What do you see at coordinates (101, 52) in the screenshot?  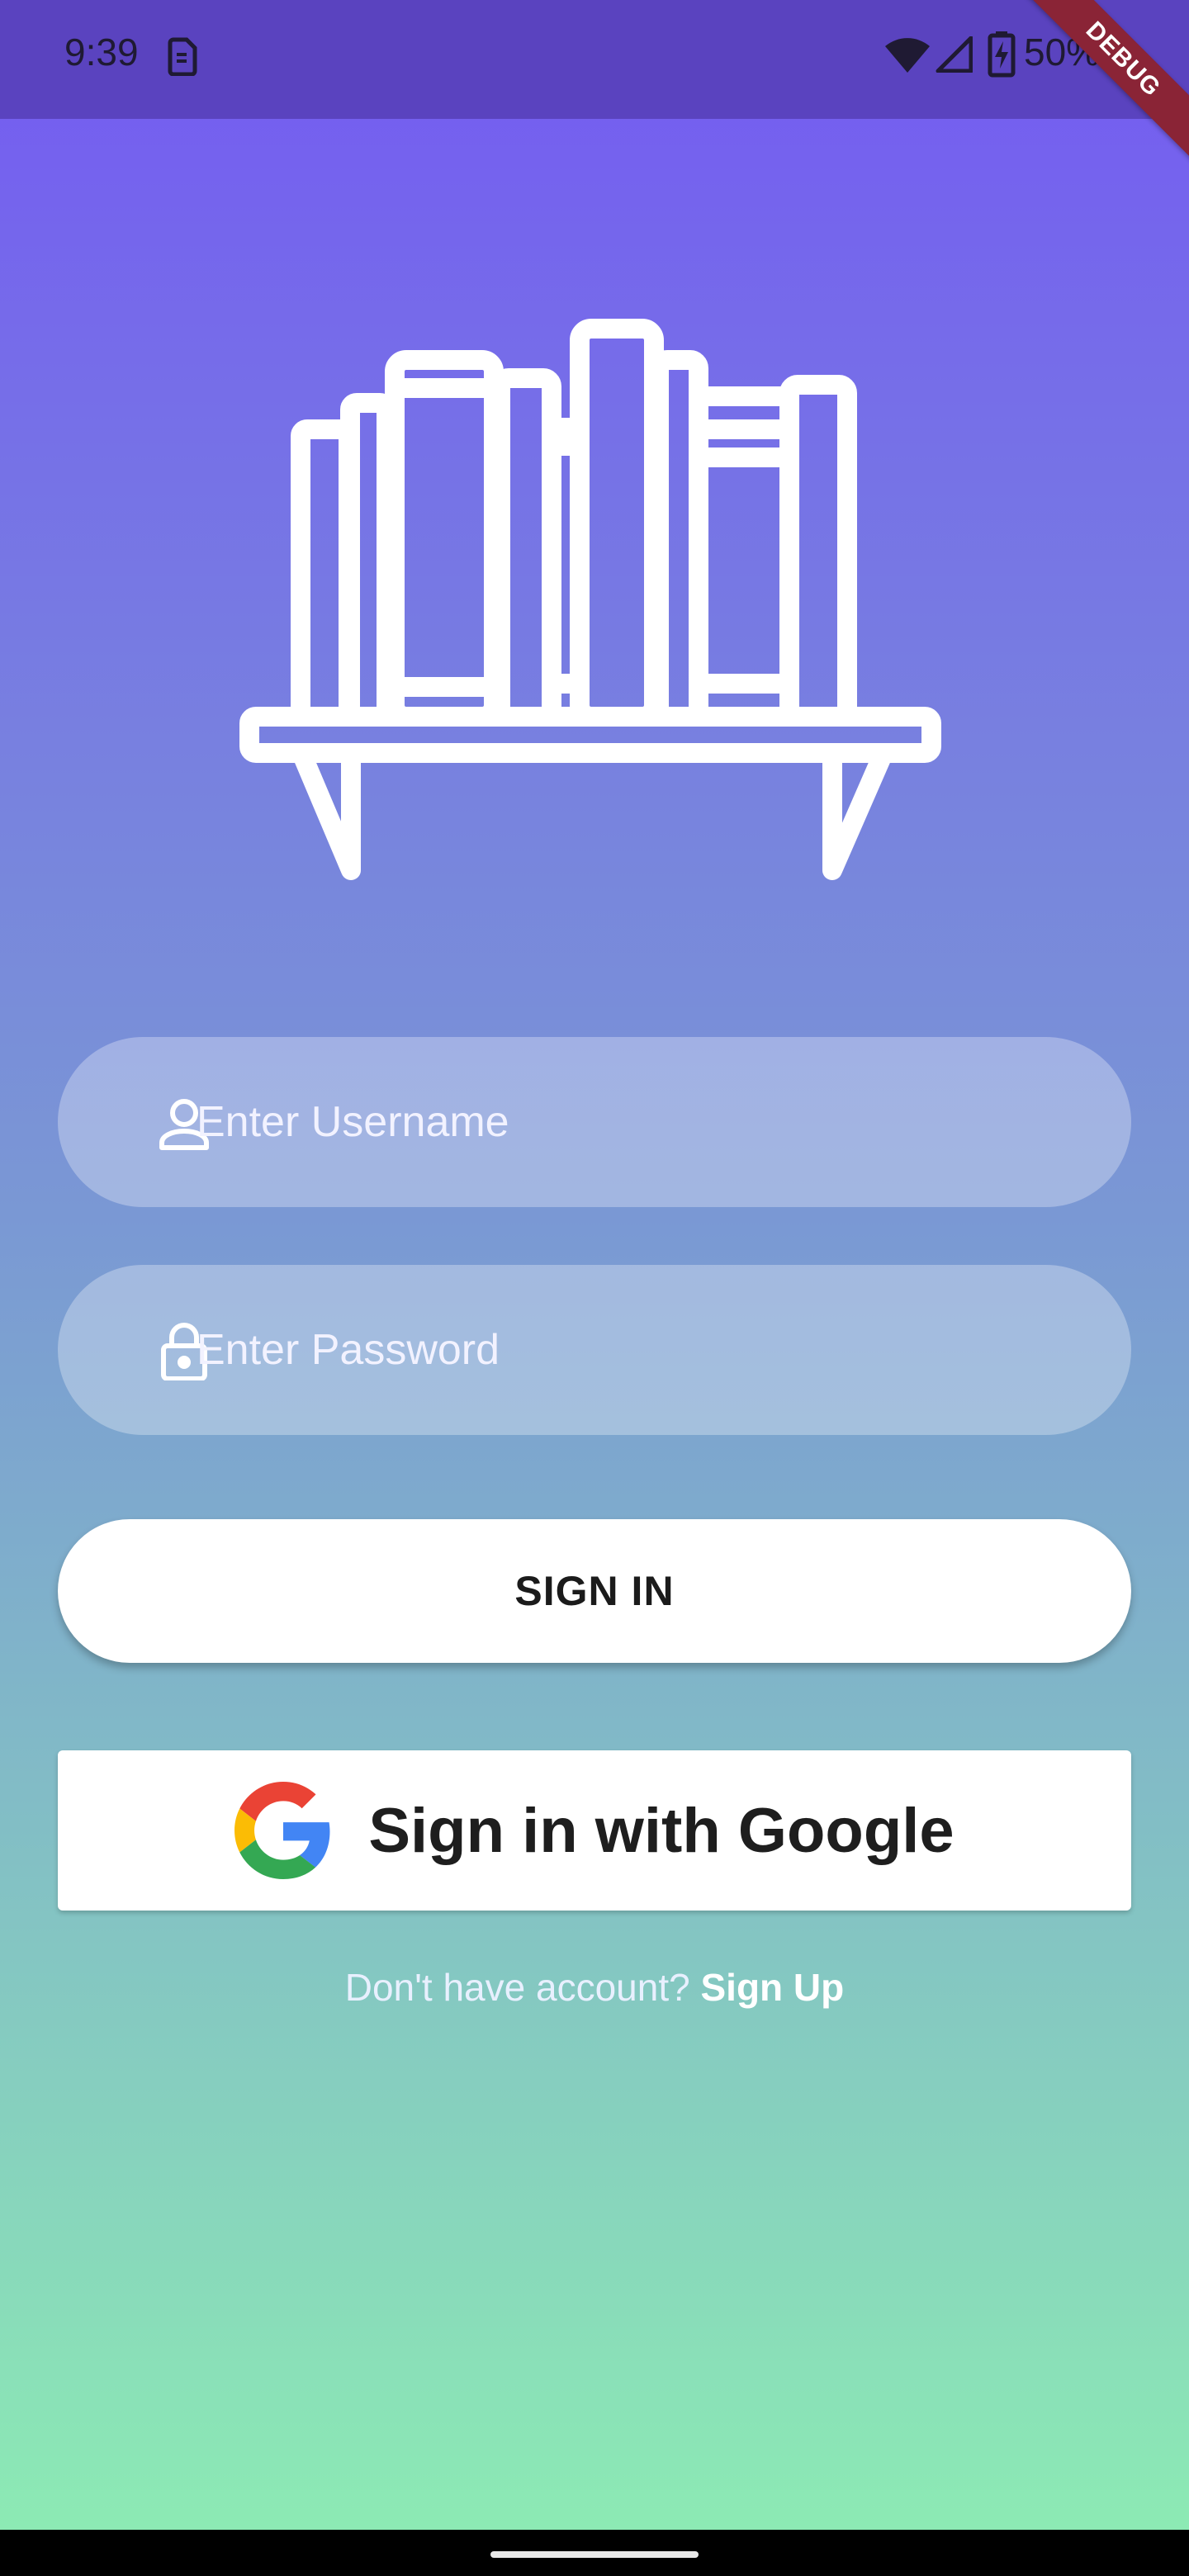 I see `status-time: 9:39` at bounding box center [101, 52].